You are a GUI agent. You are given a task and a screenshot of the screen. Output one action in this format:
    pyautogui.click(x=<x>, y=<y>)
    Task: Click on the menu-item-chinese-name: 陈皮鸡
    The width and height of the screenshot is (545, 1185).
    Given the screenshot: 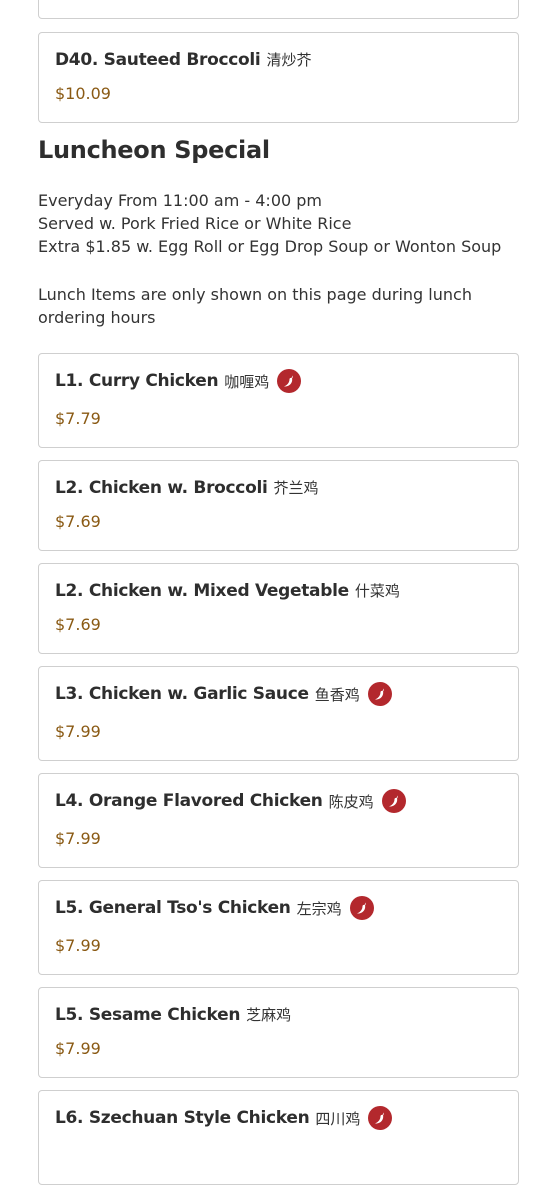 What is the action you would take?
    pyautogui.click(x=351, y=801)
    